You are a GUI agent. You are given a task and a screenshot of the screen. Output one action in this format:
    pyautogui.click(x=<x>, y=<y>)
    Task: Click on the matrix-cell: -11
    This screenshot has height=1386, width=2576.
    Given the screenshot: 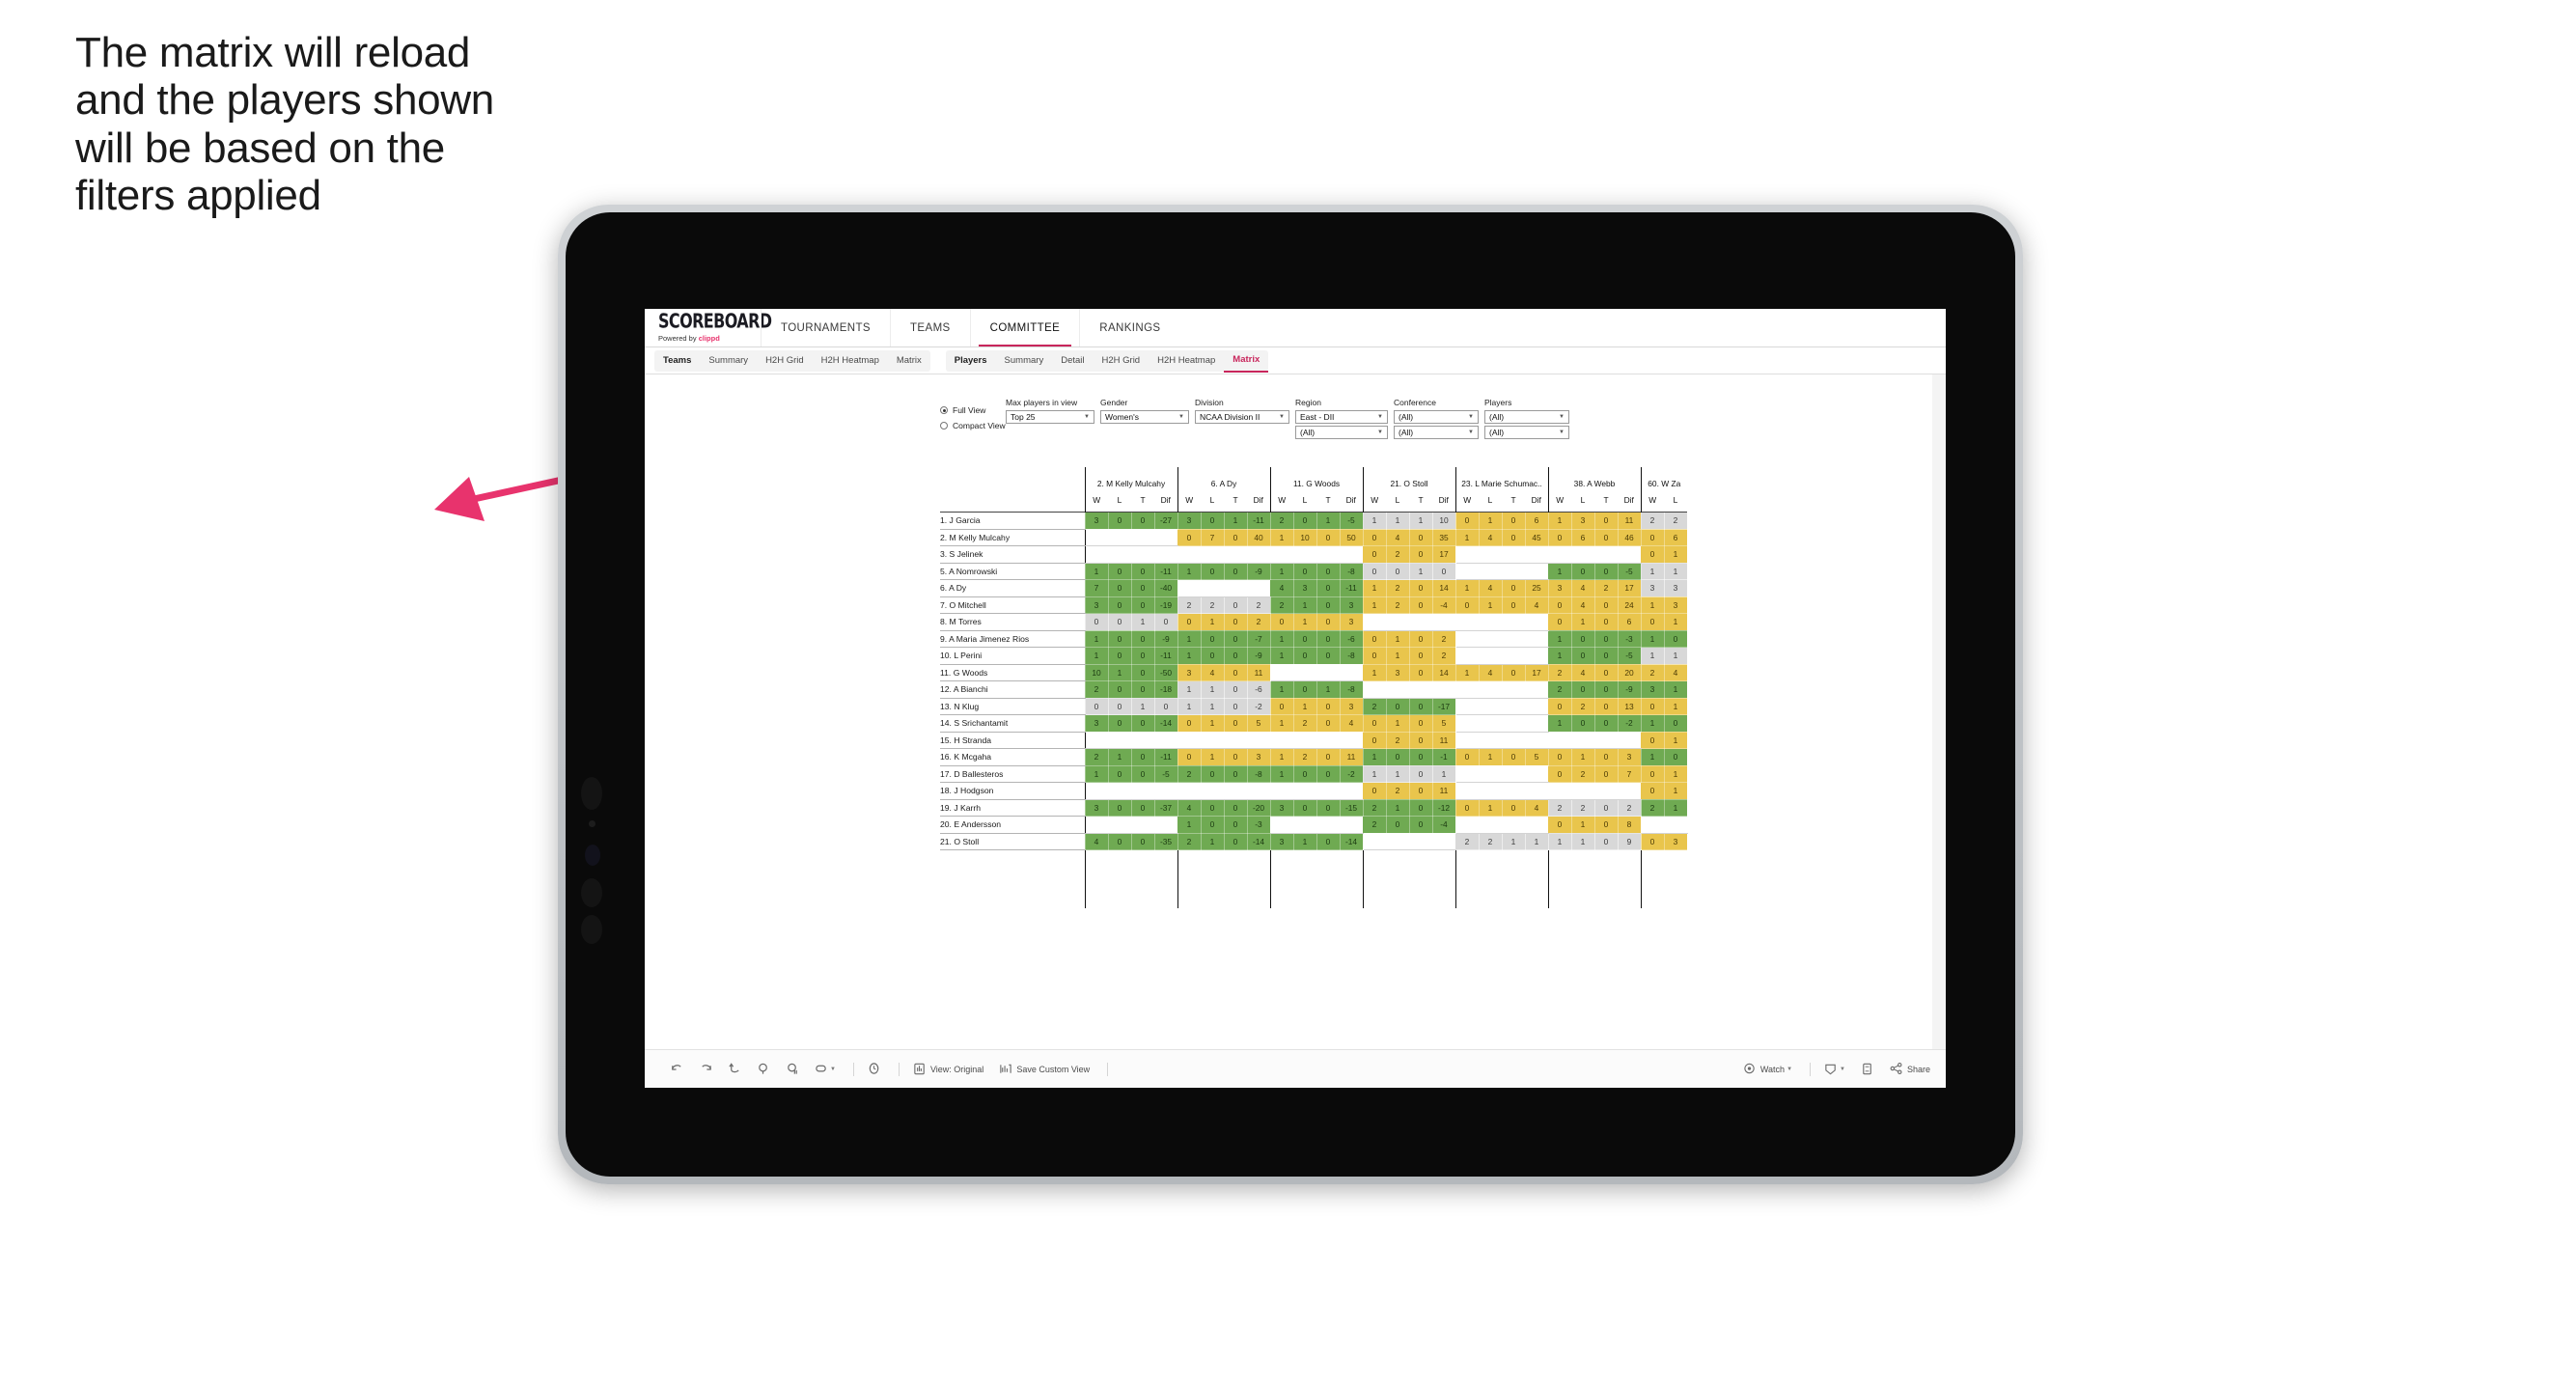 What is the action you would take?
    pyautogui.click(x=1259, y=521)
    